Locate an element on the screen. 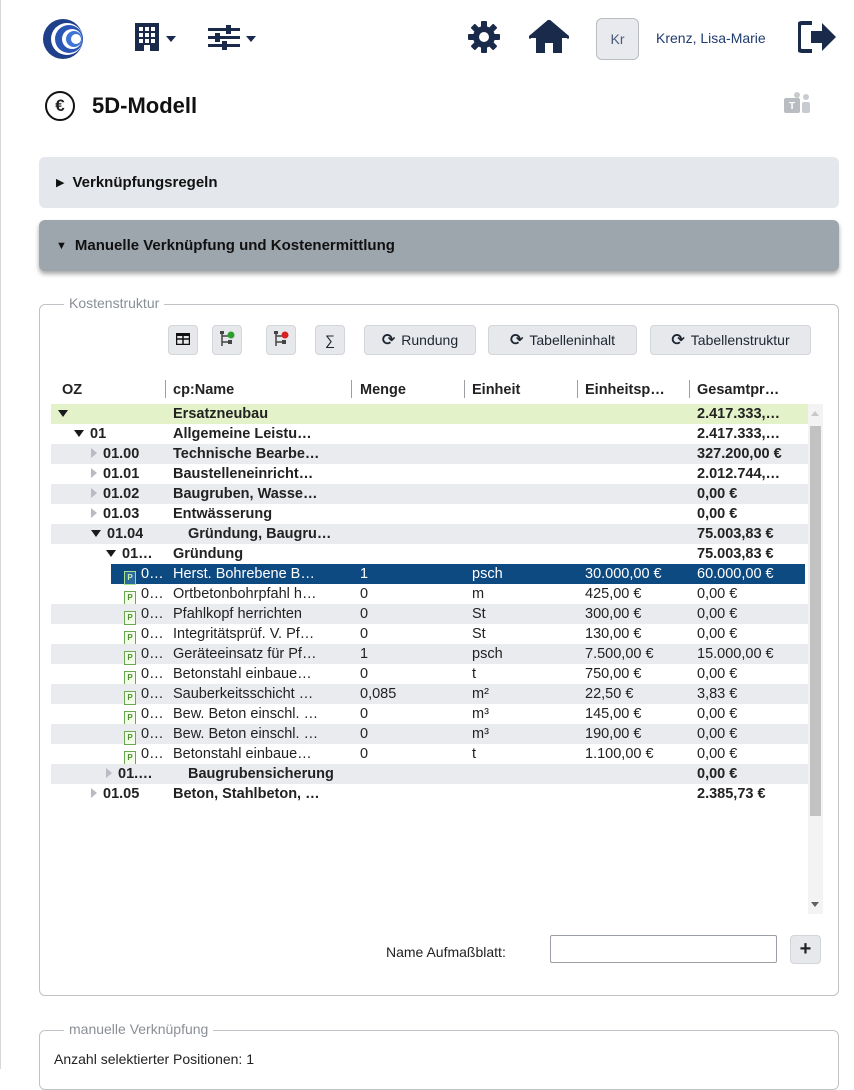 Image resolution: width=854 pixels, height=1090 pixels. cell-oz: 01.01 is located at coordinates (115, 474).